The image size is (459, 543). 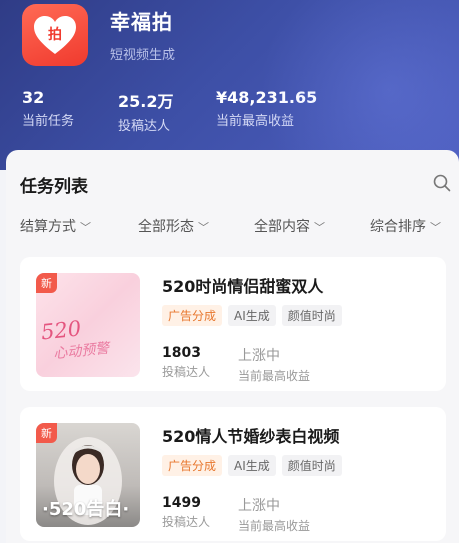 What do you see at coordinates (143, 55) in the screenshot?
I see `app-subtitle: 短视频生成` at bounding box center [143, 55].